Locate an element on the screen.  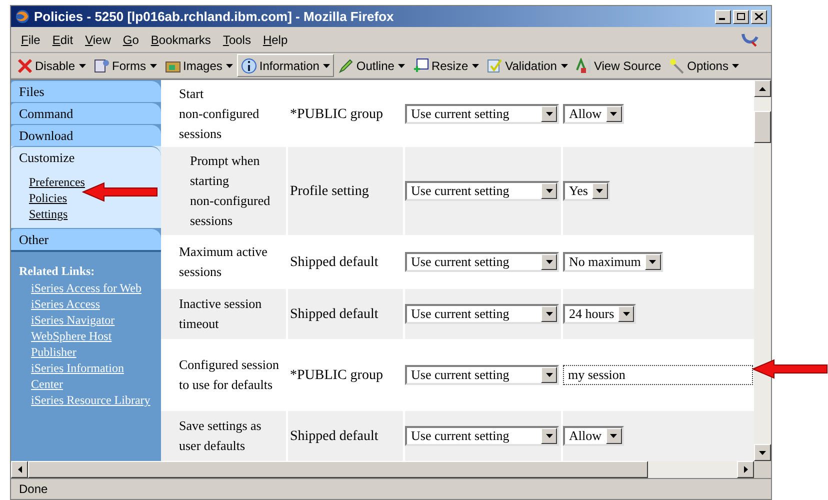
close-icon is located at coordinates (759, 16).